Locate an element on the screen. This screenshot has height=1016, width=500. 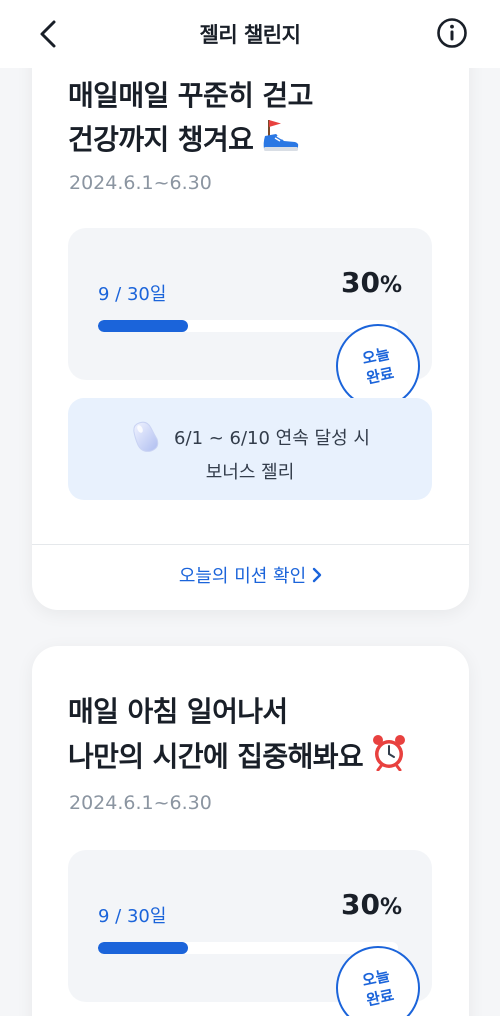
challenge-title: 매일 아침 일어나서 나만의 시간에 집중해봐요 is located at coordinates (237, 736).